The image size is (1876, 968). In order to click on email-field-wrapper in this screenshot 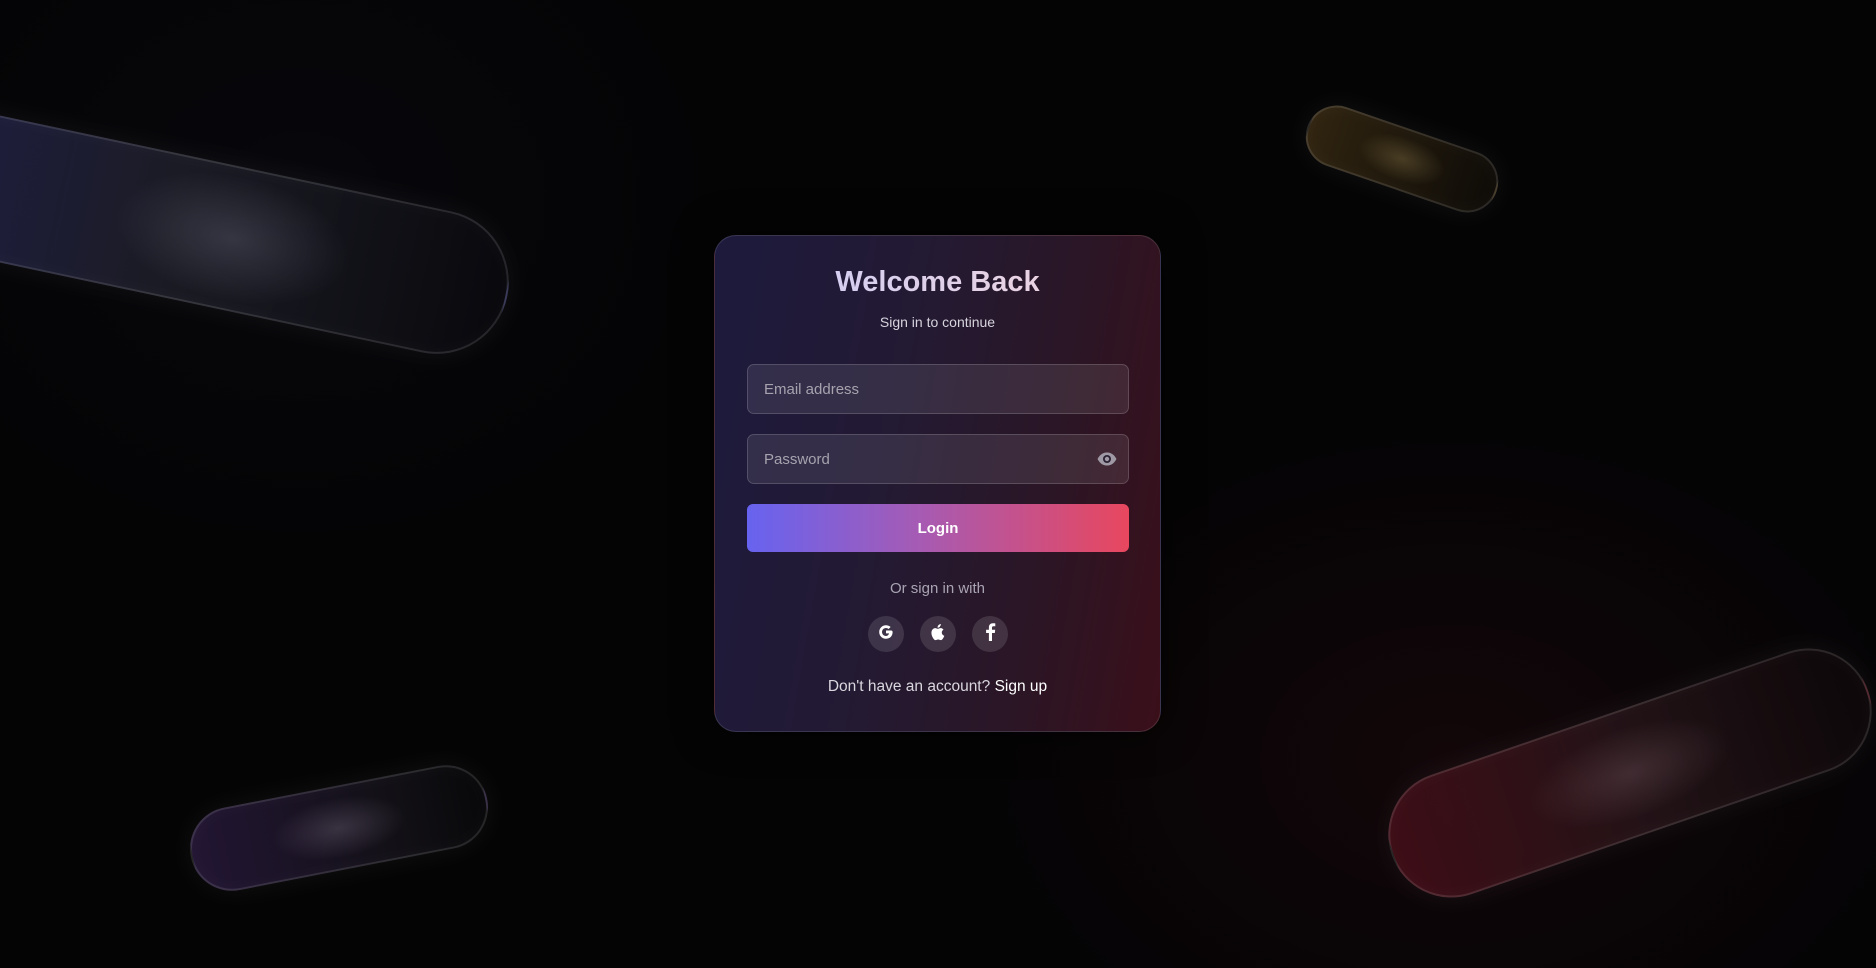, I will do `click(938, 389)`.